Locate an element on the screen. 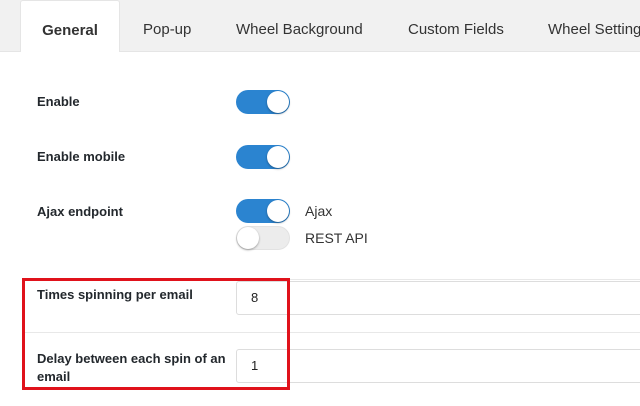 This screenshot has width=640, height=406. ajax-option-label: Ajax is located at coordinates (319, 211).